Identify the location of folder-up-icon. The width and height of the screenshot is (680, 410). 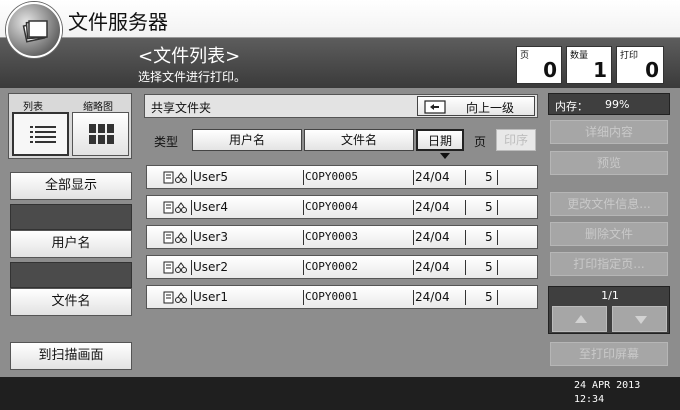
(435, 107).